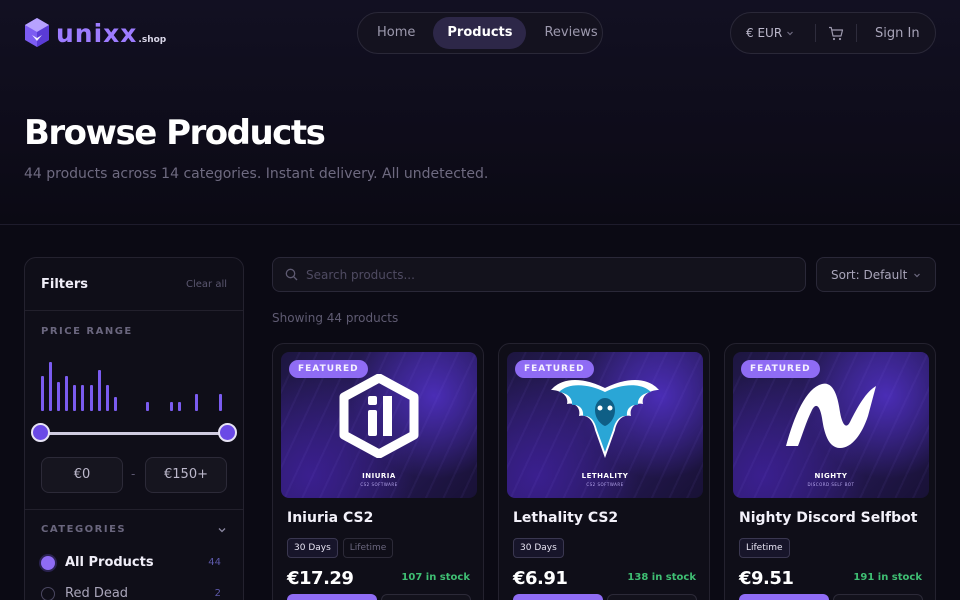 Image resolution: width=960 pixels, height=600 pixels. I want to click on search-bar, so click(539, 274).